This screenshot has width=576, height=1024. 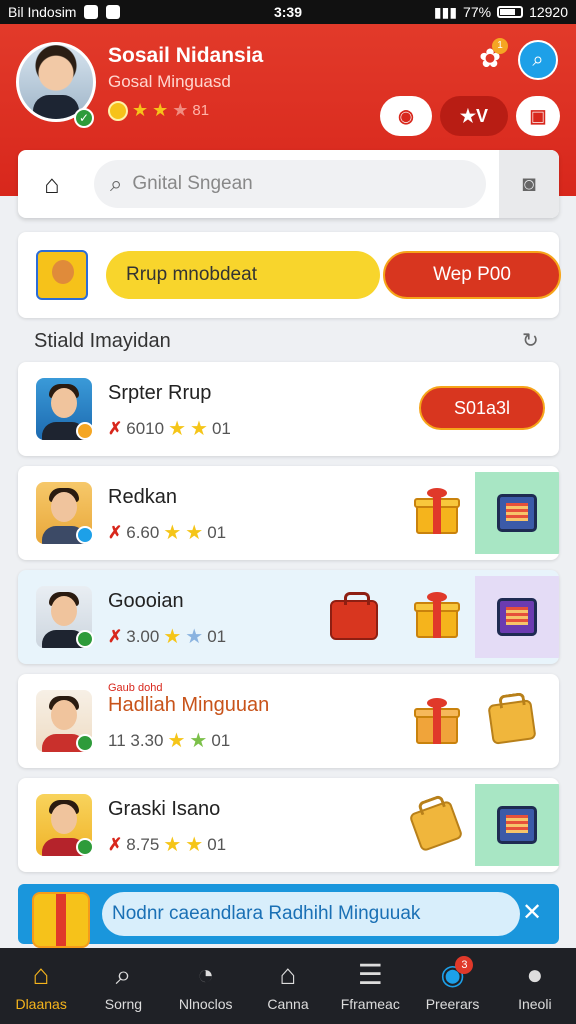 What do you see at coordinates (535, 974) in the screenshot?
I see `user-icon: ●` at bounding box center [535, 974].